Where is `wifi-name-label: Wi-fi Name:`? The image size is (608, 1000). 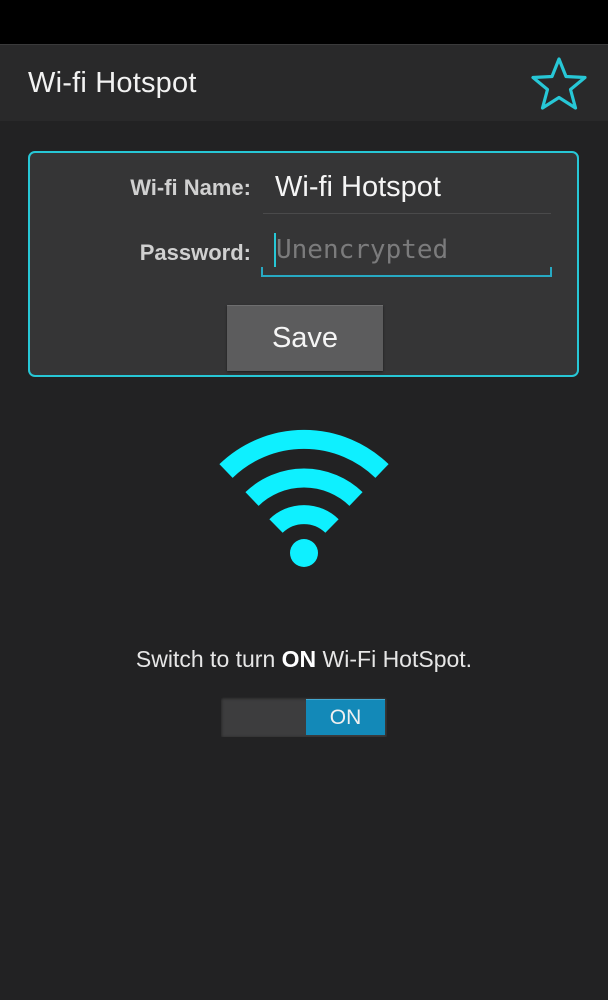
wifi-name-label: Wi-fi Name: is located at coordinates (190, 187).